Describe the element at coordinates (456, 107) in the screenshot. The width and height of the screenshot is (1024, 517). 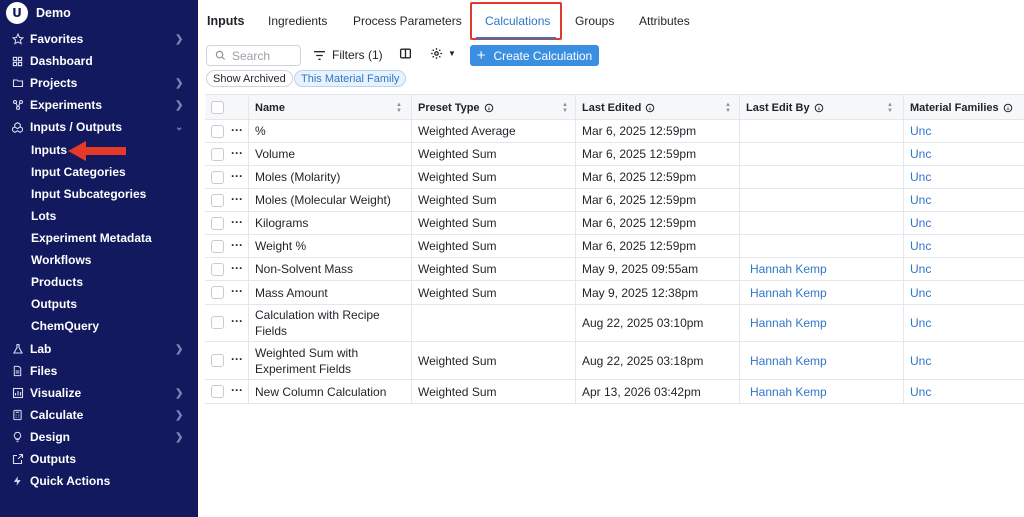
I see `header-preset-type: Preset Type` at that location.